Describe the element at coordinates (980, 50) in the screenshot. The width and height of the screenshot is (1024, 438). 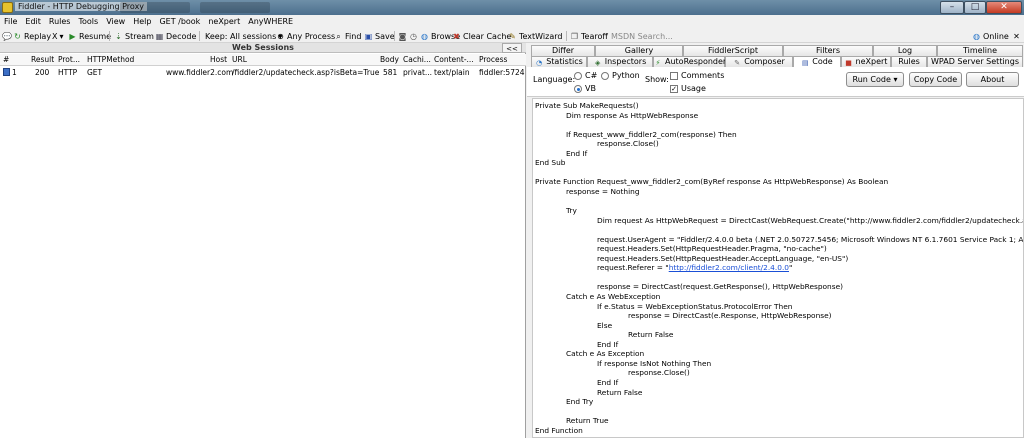
I see `tab-timeline: Timeline` at that location.